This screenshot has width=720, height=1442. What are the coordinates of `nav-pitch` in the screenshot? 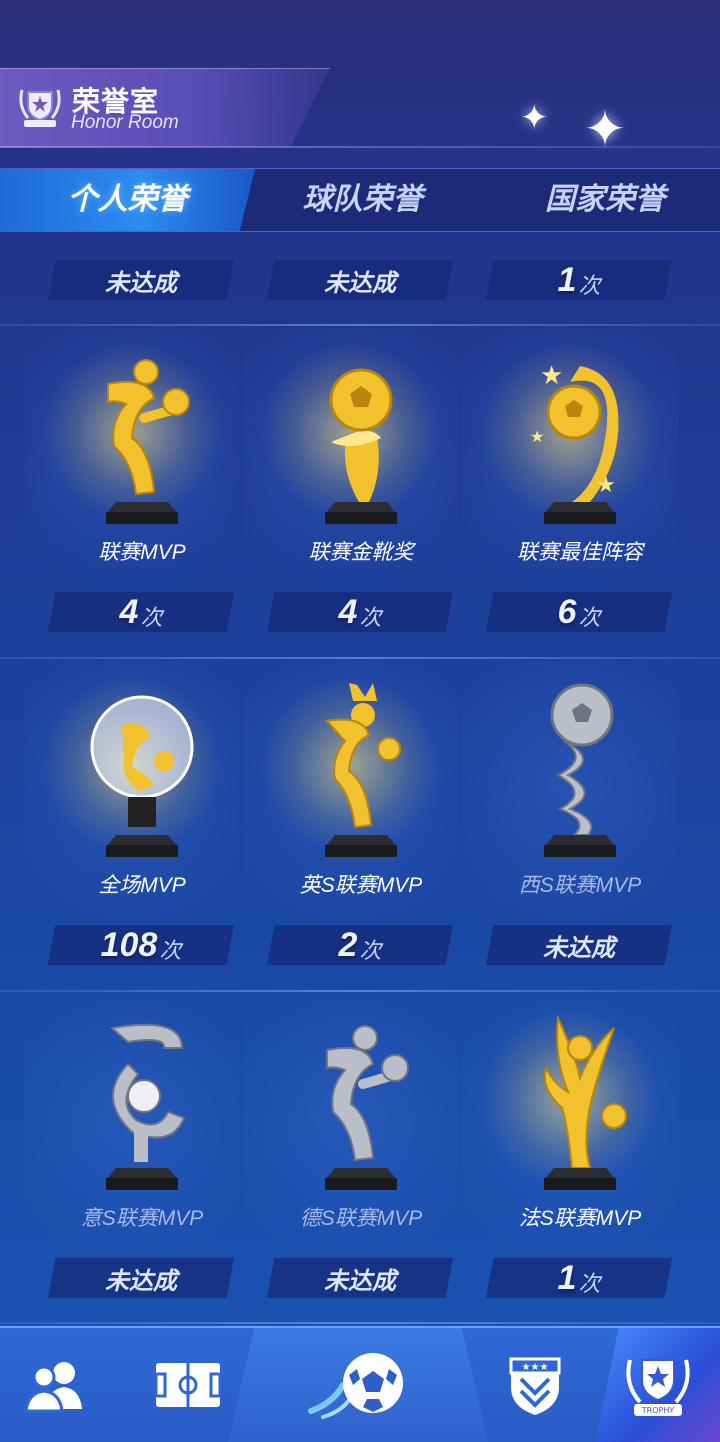 It's located at (187, 1385).